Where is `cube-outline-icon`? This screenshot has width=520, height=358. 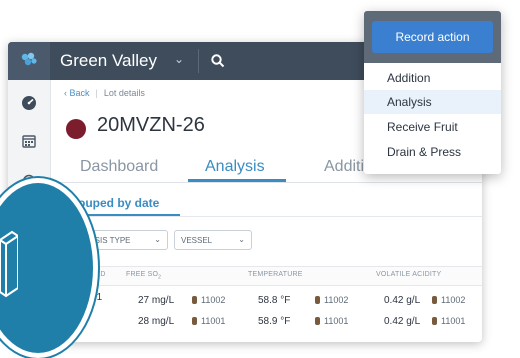 cube-outline-icon is located at coordinates (9, 264).